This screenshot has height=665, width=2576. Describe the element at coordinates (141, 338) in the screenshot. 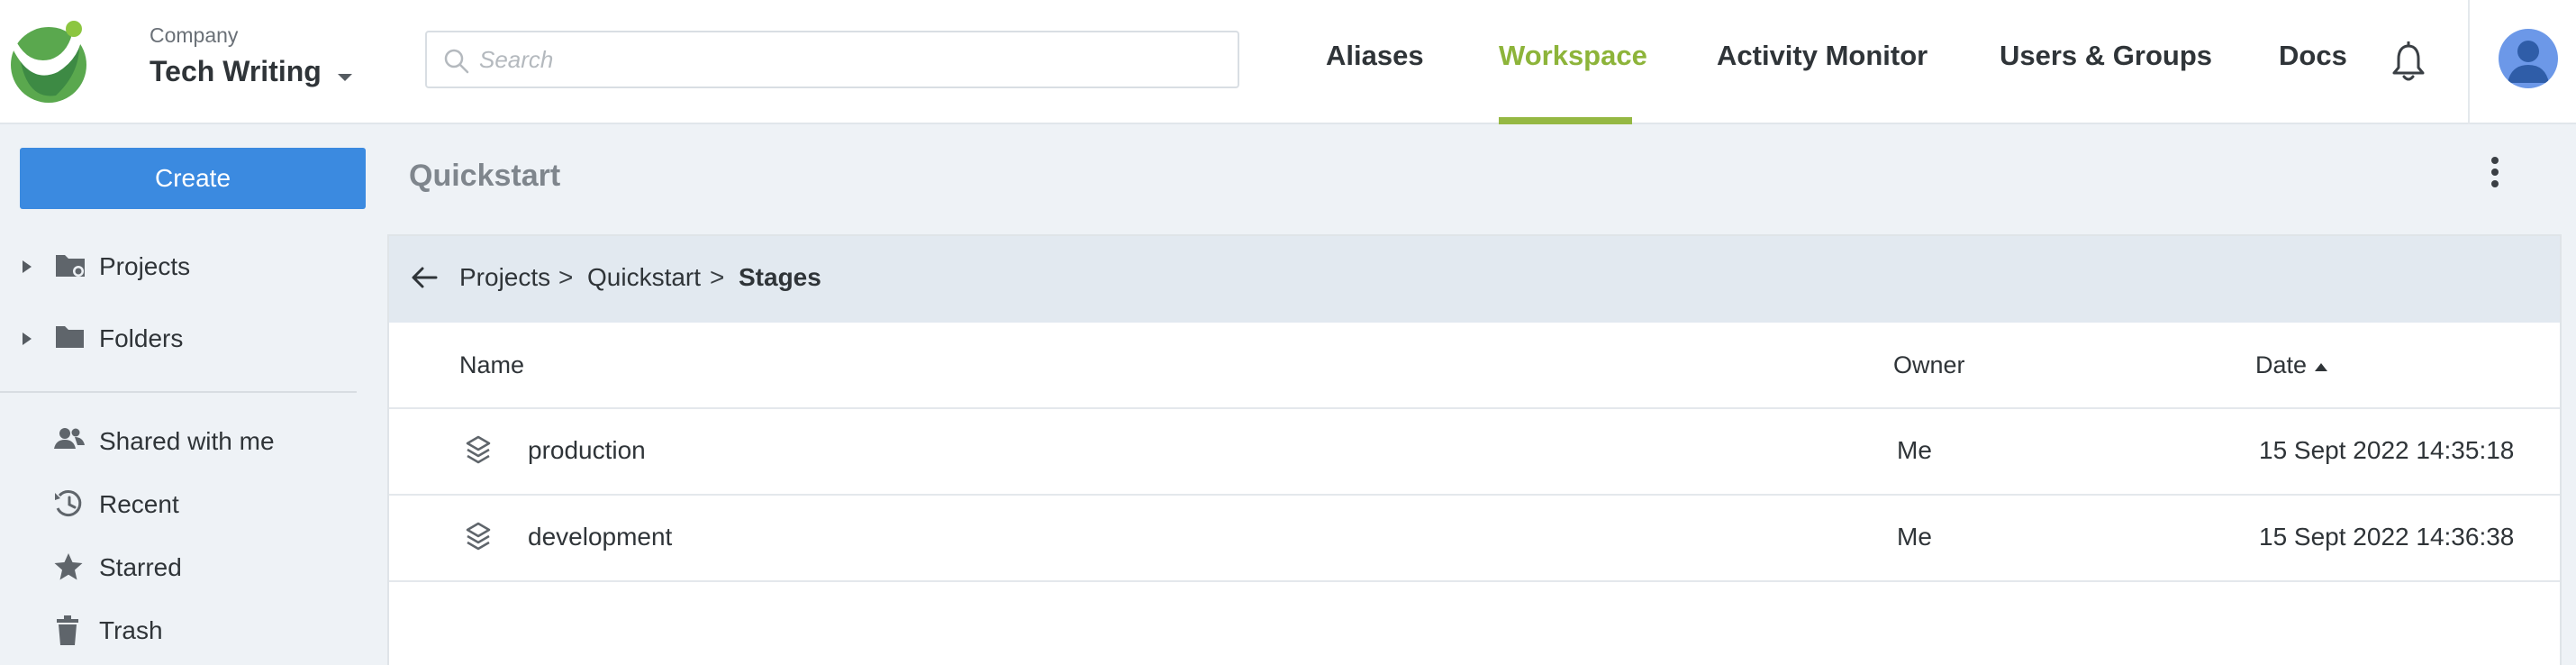

I see `sidebar-item-label: Folders` at that location.